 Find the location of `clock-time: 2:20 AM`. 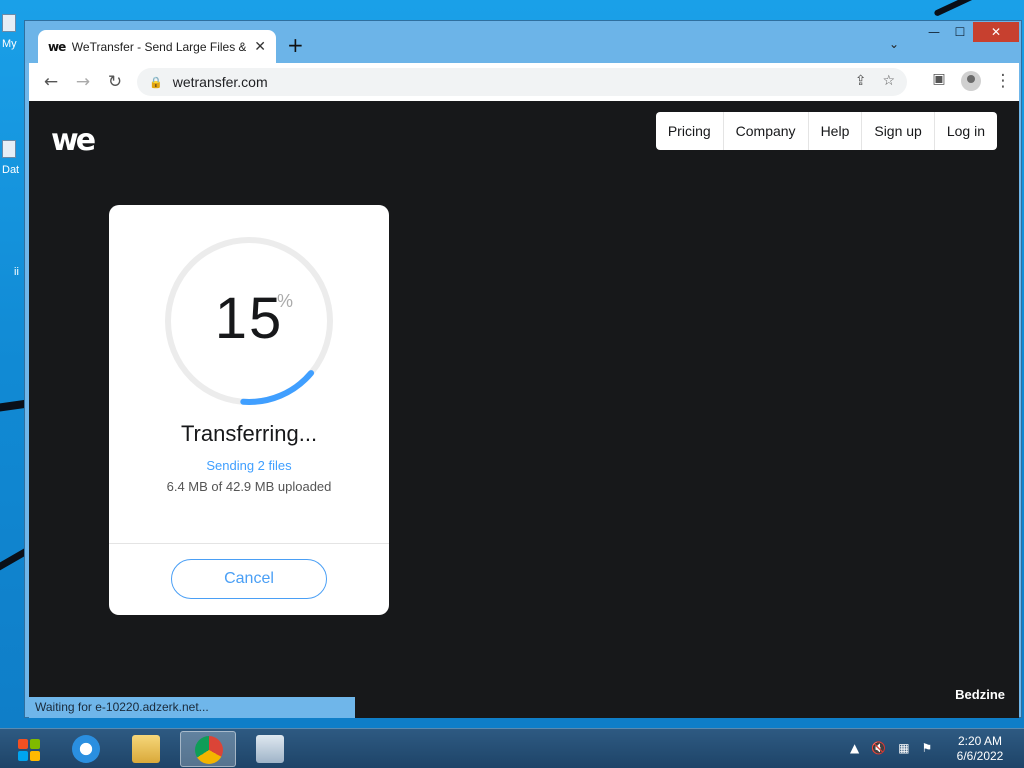

clock-time: 2:20 AM is located at coordinates (980, 741).